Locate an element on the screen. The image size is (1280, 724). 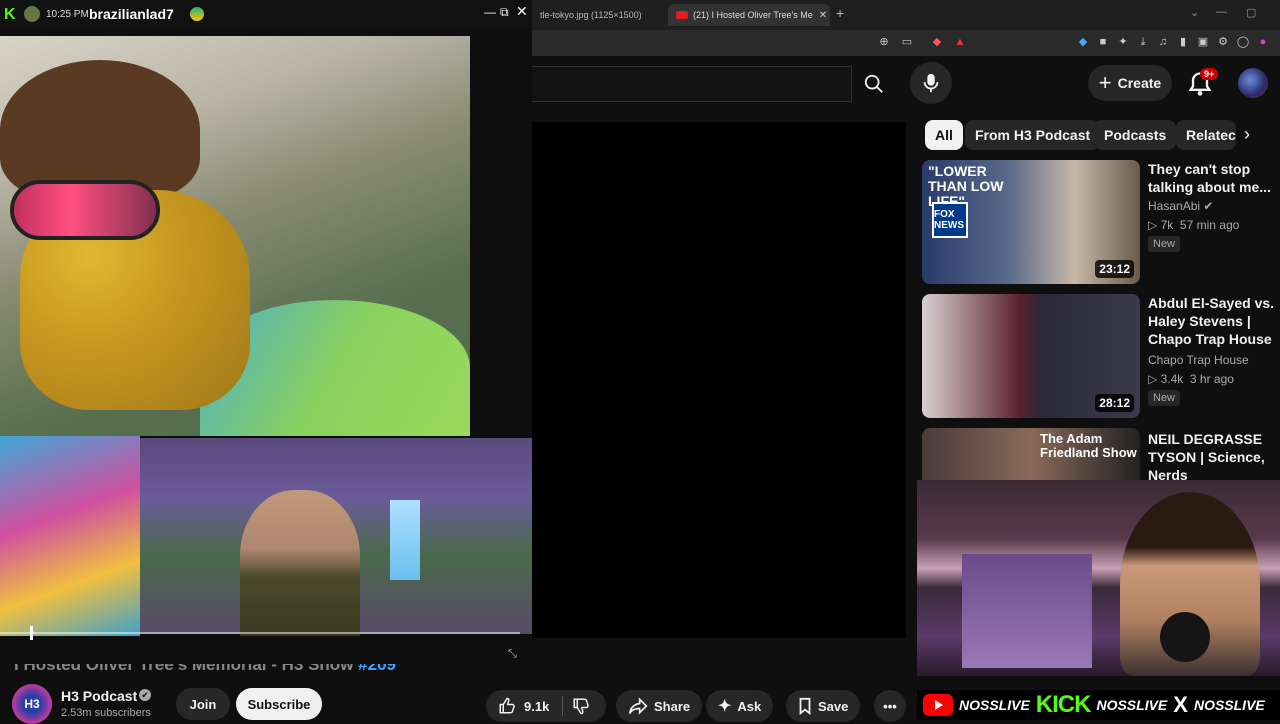
new-tab-button: + is located at coordinates (840, 13).